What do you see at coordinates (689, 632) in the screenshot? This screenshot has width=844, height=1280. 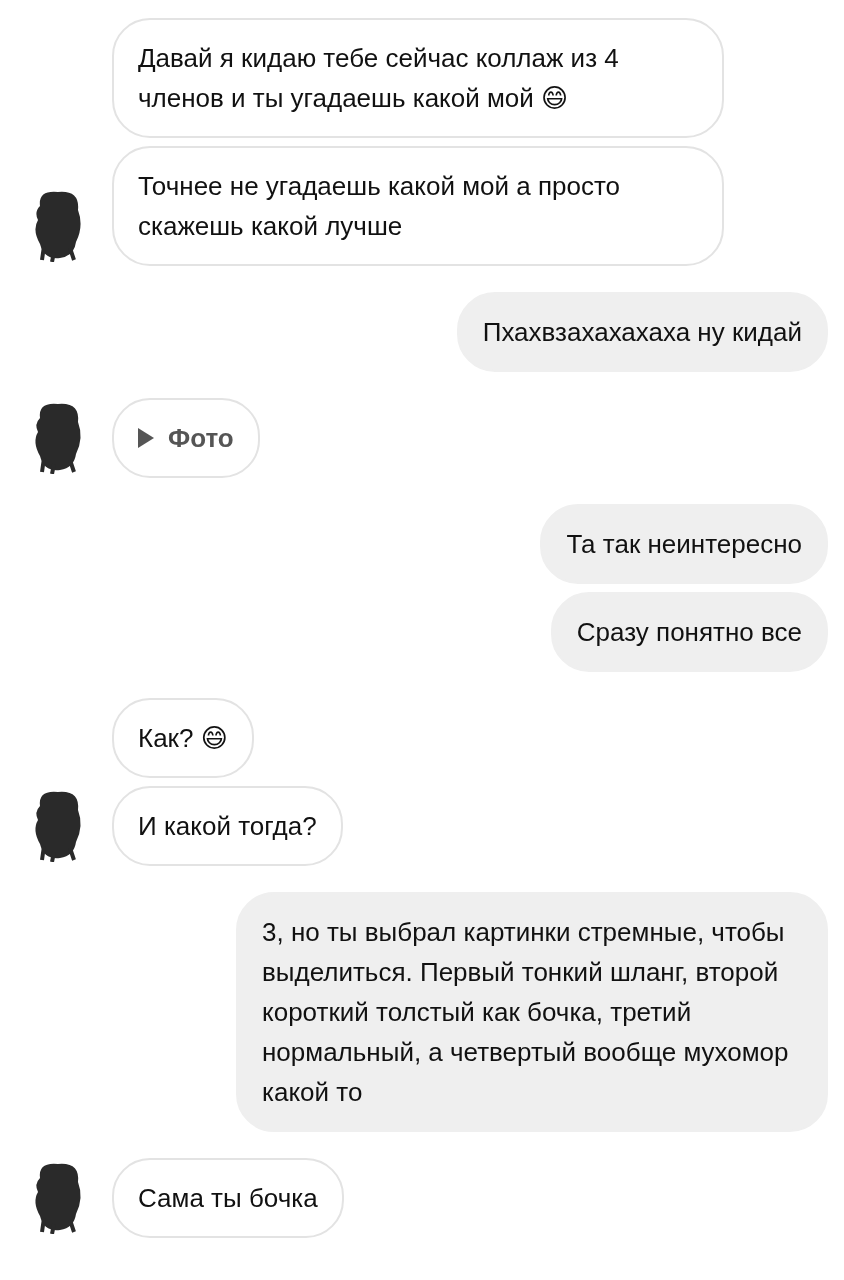 I see `message-bubble: Сразу понятно все` at bounding box center [689, 632].